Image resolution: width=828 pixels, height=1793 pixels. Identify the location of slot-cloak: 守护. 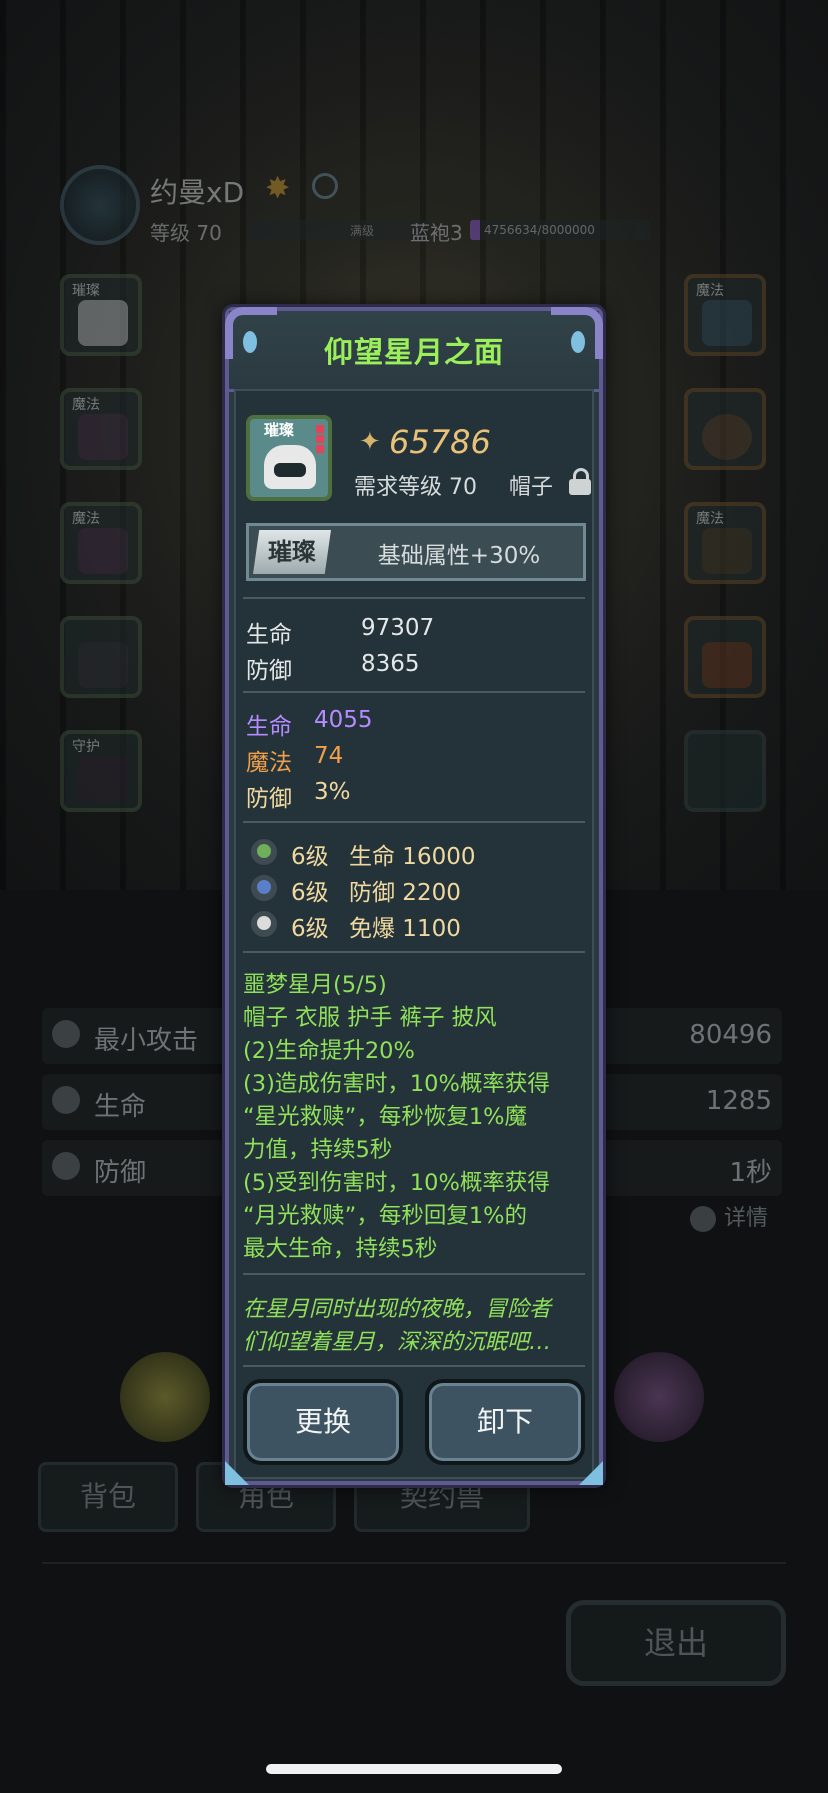
(101, 771).